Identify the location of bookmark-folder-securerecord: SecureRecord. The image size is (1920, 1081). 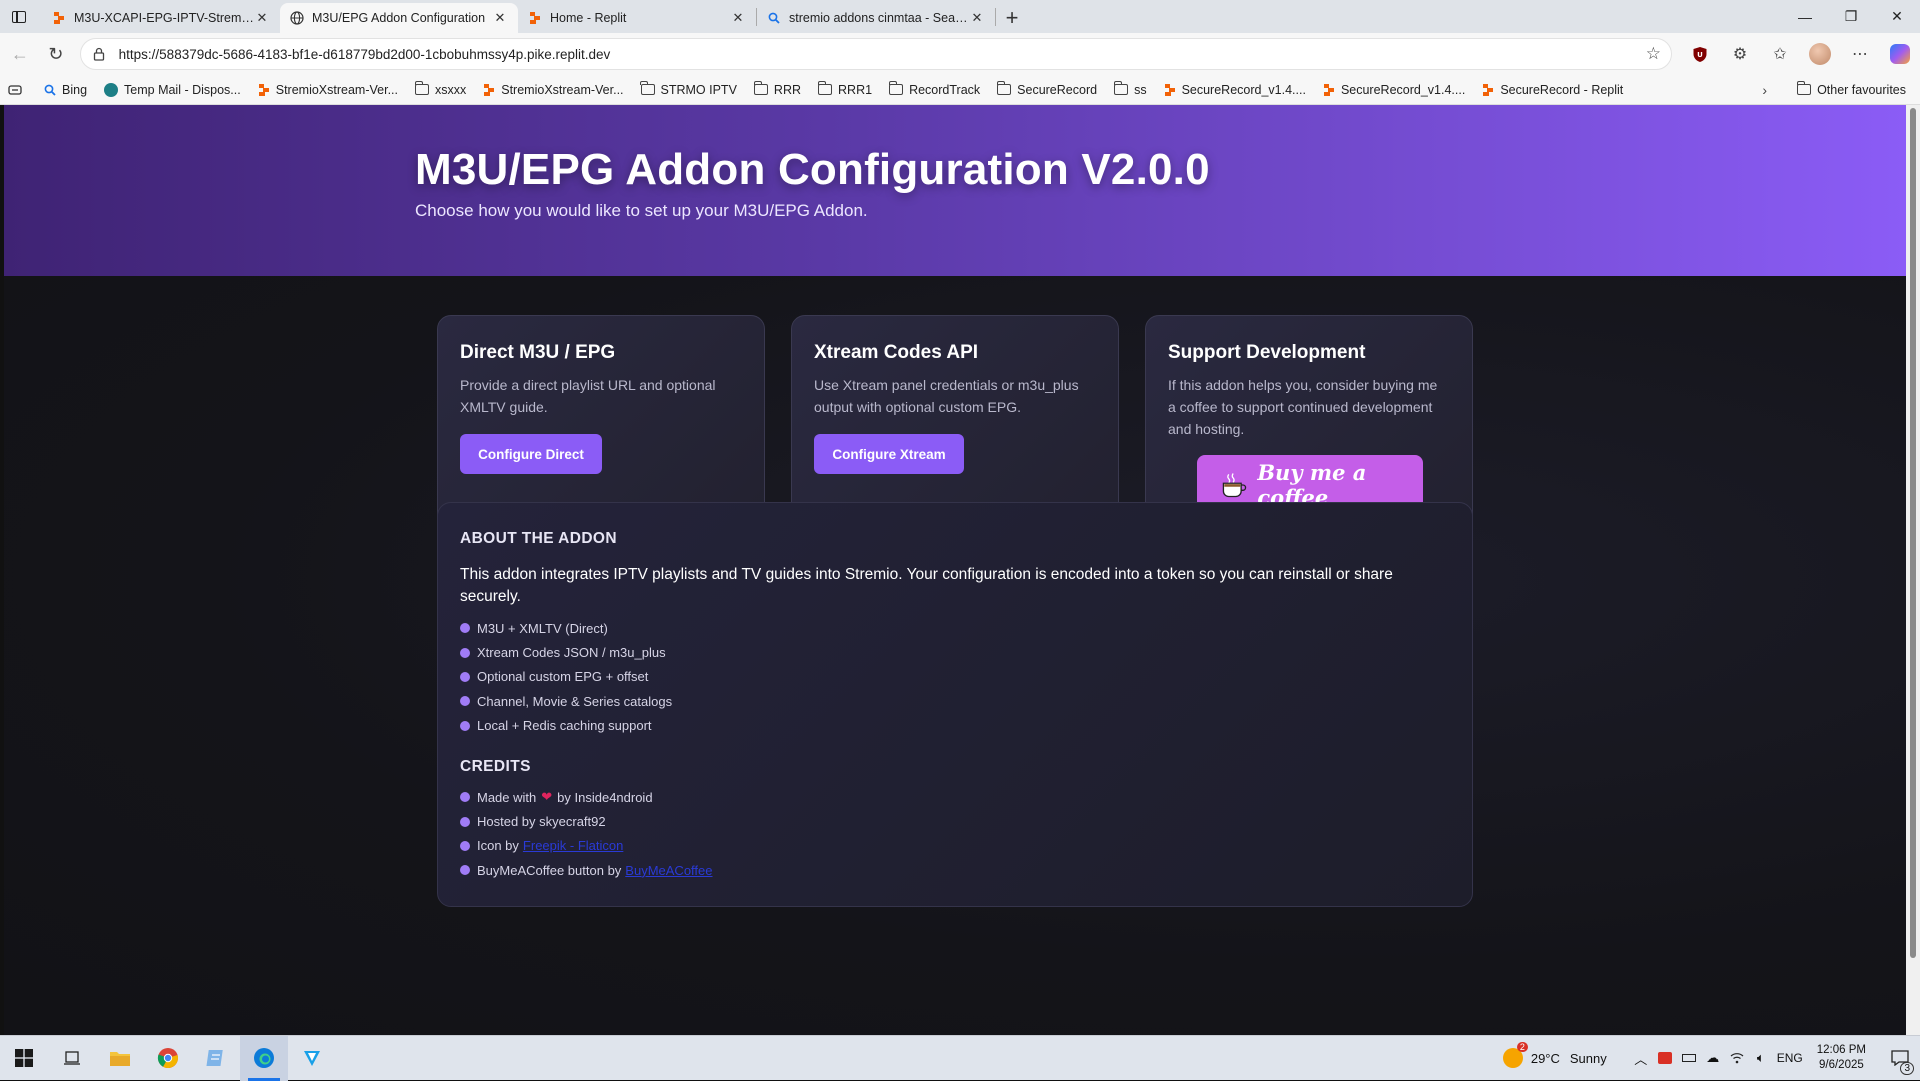
(1046, 89).